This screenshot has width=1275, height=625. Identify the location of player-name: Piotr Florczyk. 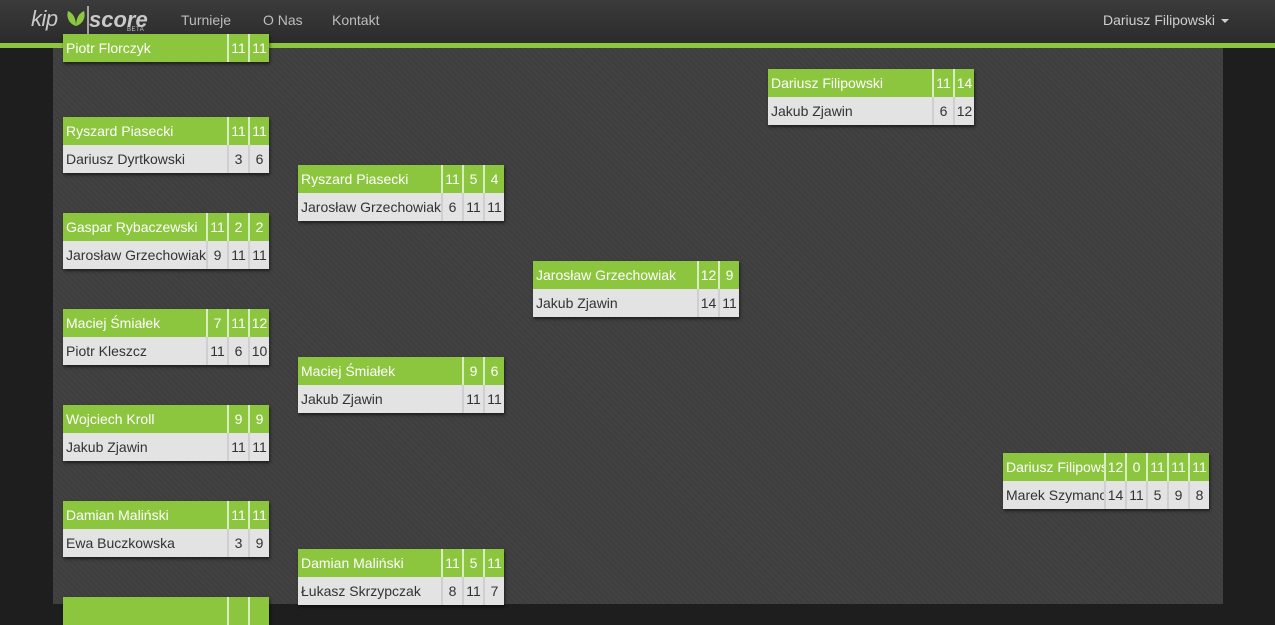
(108, 48).